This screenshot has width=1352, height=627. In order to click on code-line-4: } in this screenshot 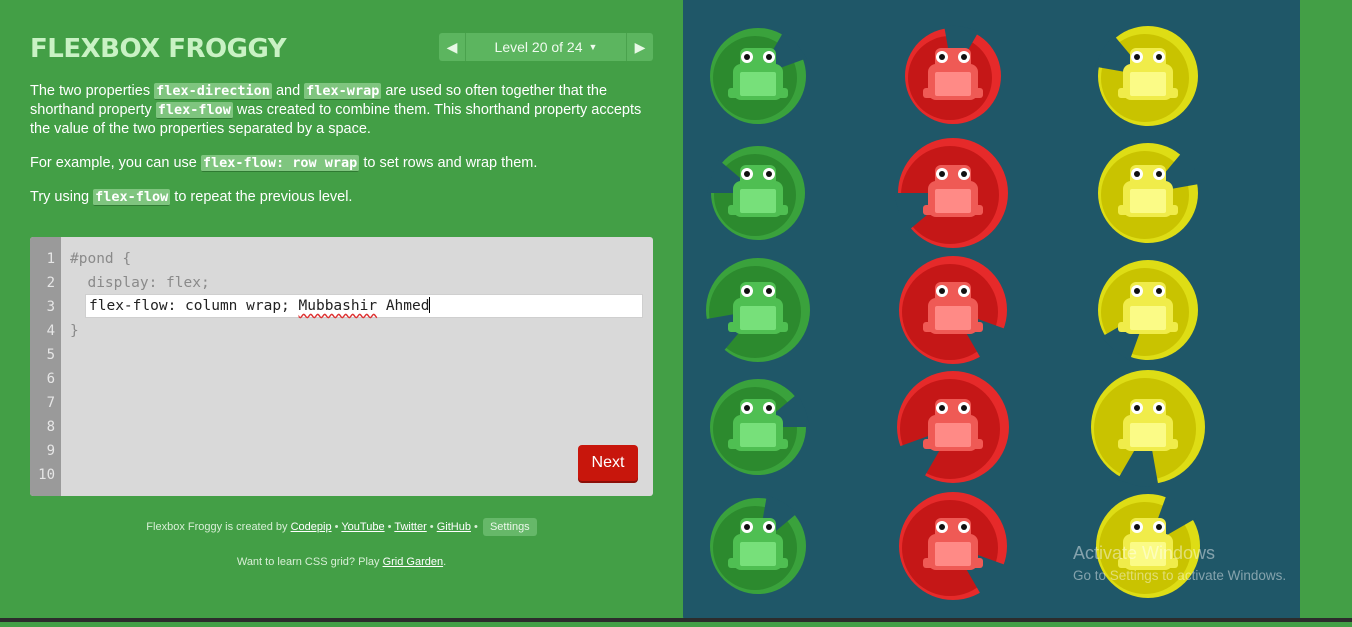, I will do `click(74, 331)`.